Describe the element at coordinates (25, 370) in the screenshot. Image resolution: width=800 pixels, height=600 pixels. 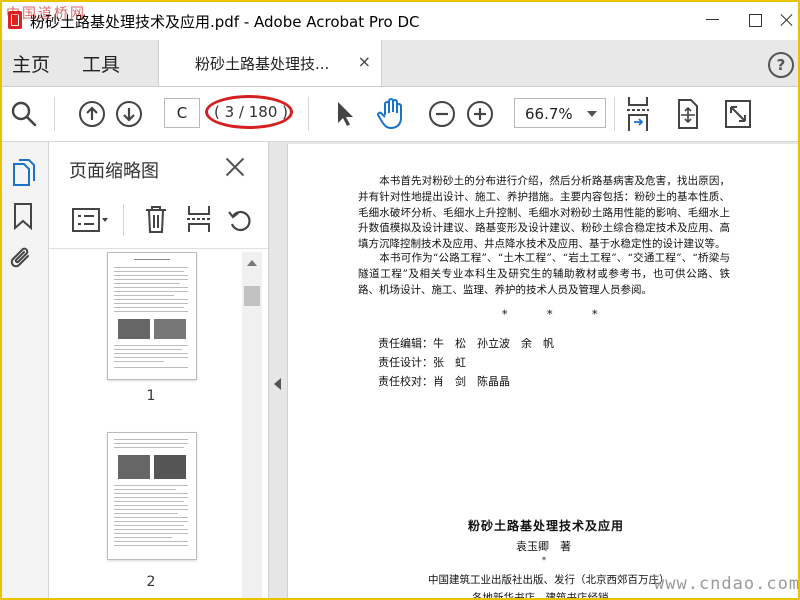
I see `navigation-rail` at that location.